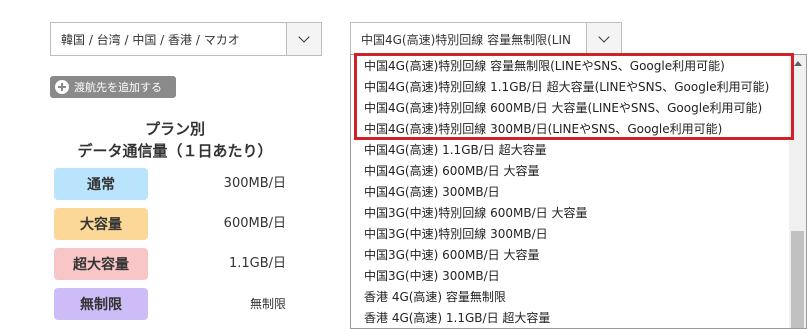  What do you see at coordinates (174, 225) in the screenshot?
I see `tier-row-large: 大容量 600MB/日` at bounding box center [174, 225].